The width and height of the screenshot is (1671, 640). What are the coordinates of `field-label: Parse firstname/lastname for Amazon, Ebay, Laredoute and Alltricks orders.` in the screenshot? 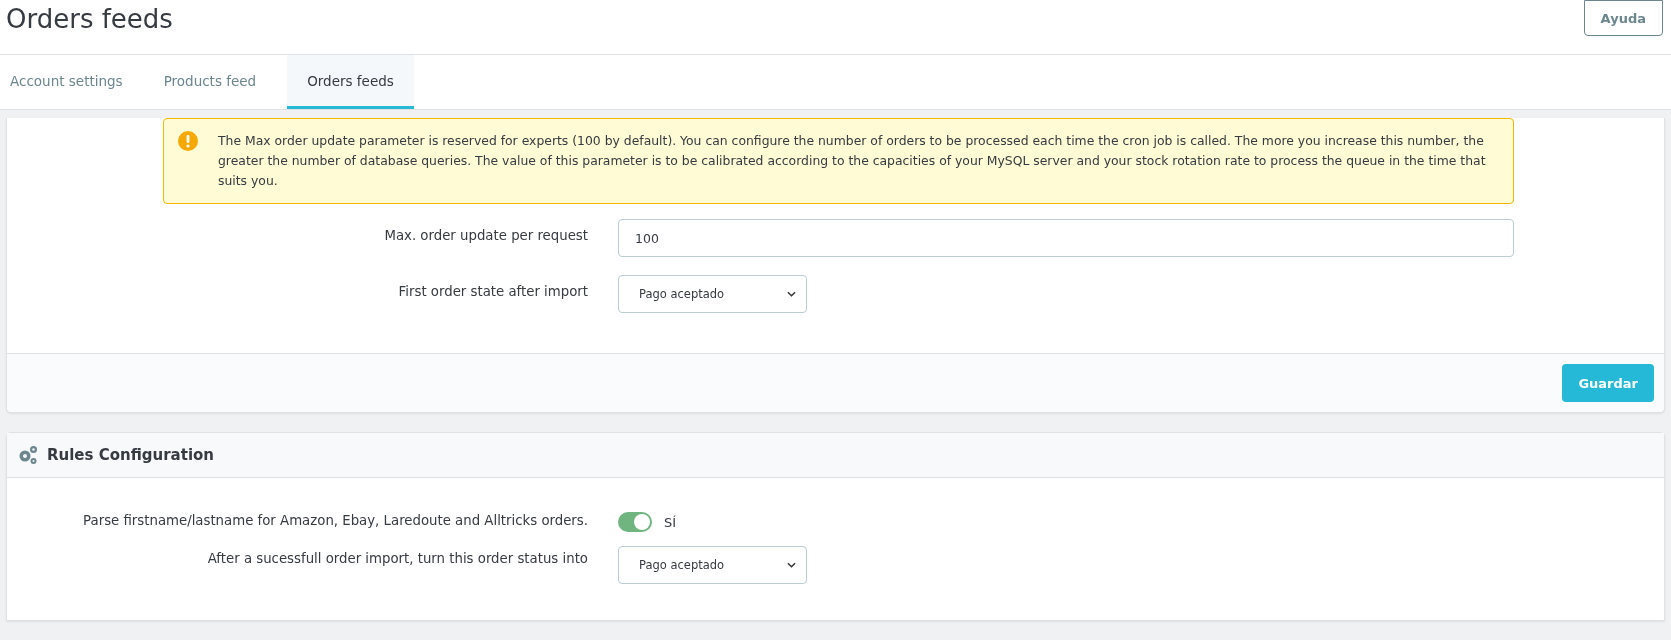 It's located at (335, 521).